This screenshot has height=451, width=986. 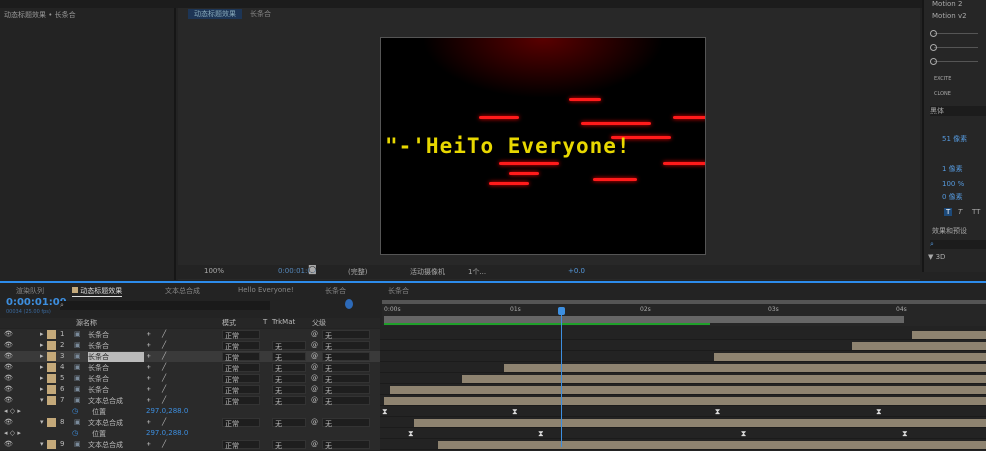 I want to click on excite-button: EXCITE, so click(x=942, y=79).